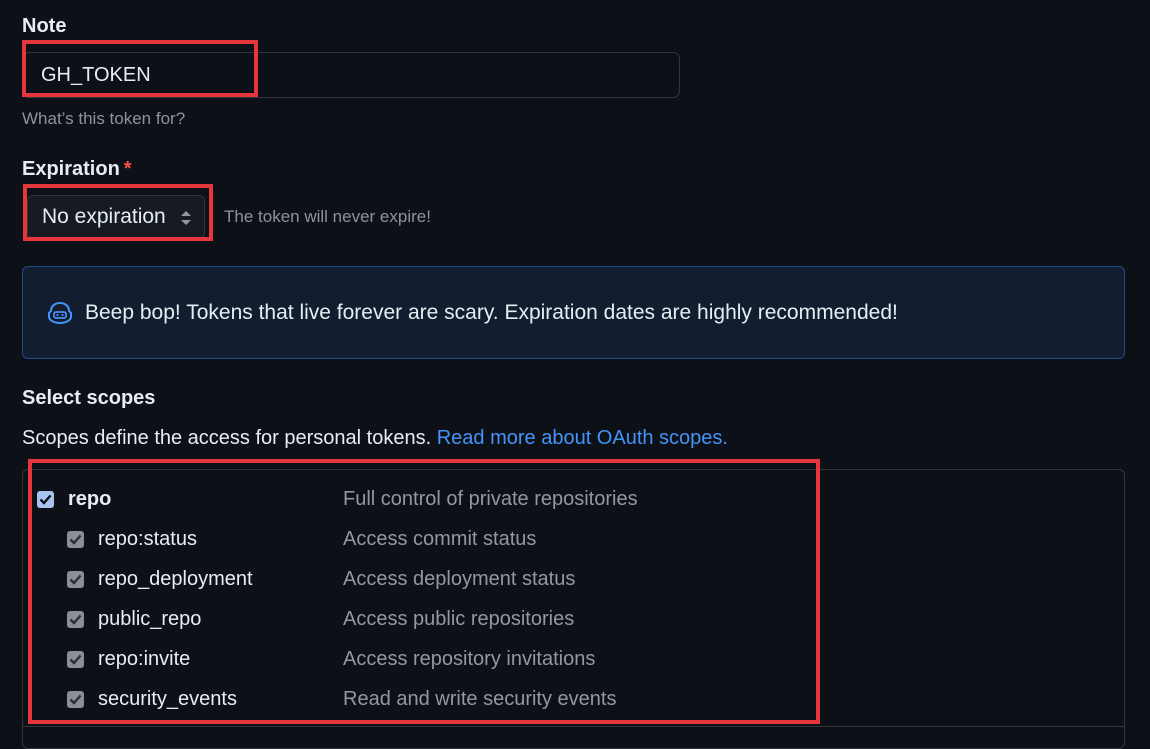 This screenshot has height=749, width=1150. Describe the element at coordinates (147, 538) in the screenshot. I see `scope-name: repo:status` at that location.